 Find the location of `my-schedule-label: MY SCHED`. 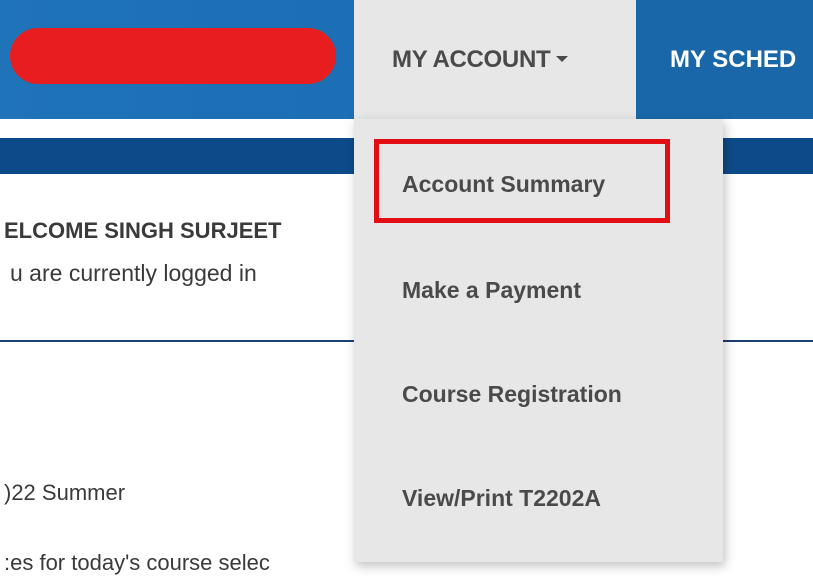

my-schedule-label: MY SCHED is located at coordinates (733, 59).